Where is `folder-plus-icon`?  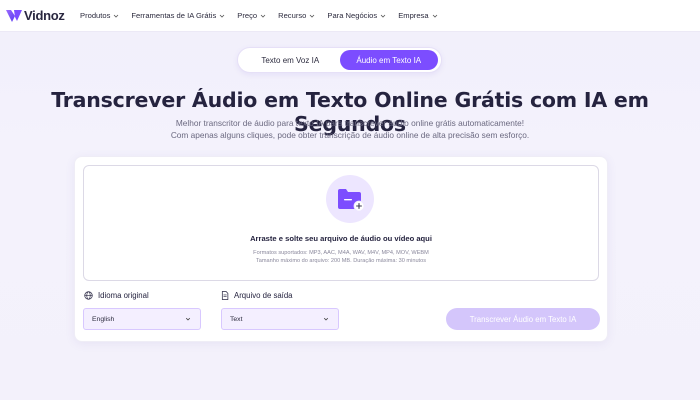
folder-plus-icon is located at coordinates (351, 200).